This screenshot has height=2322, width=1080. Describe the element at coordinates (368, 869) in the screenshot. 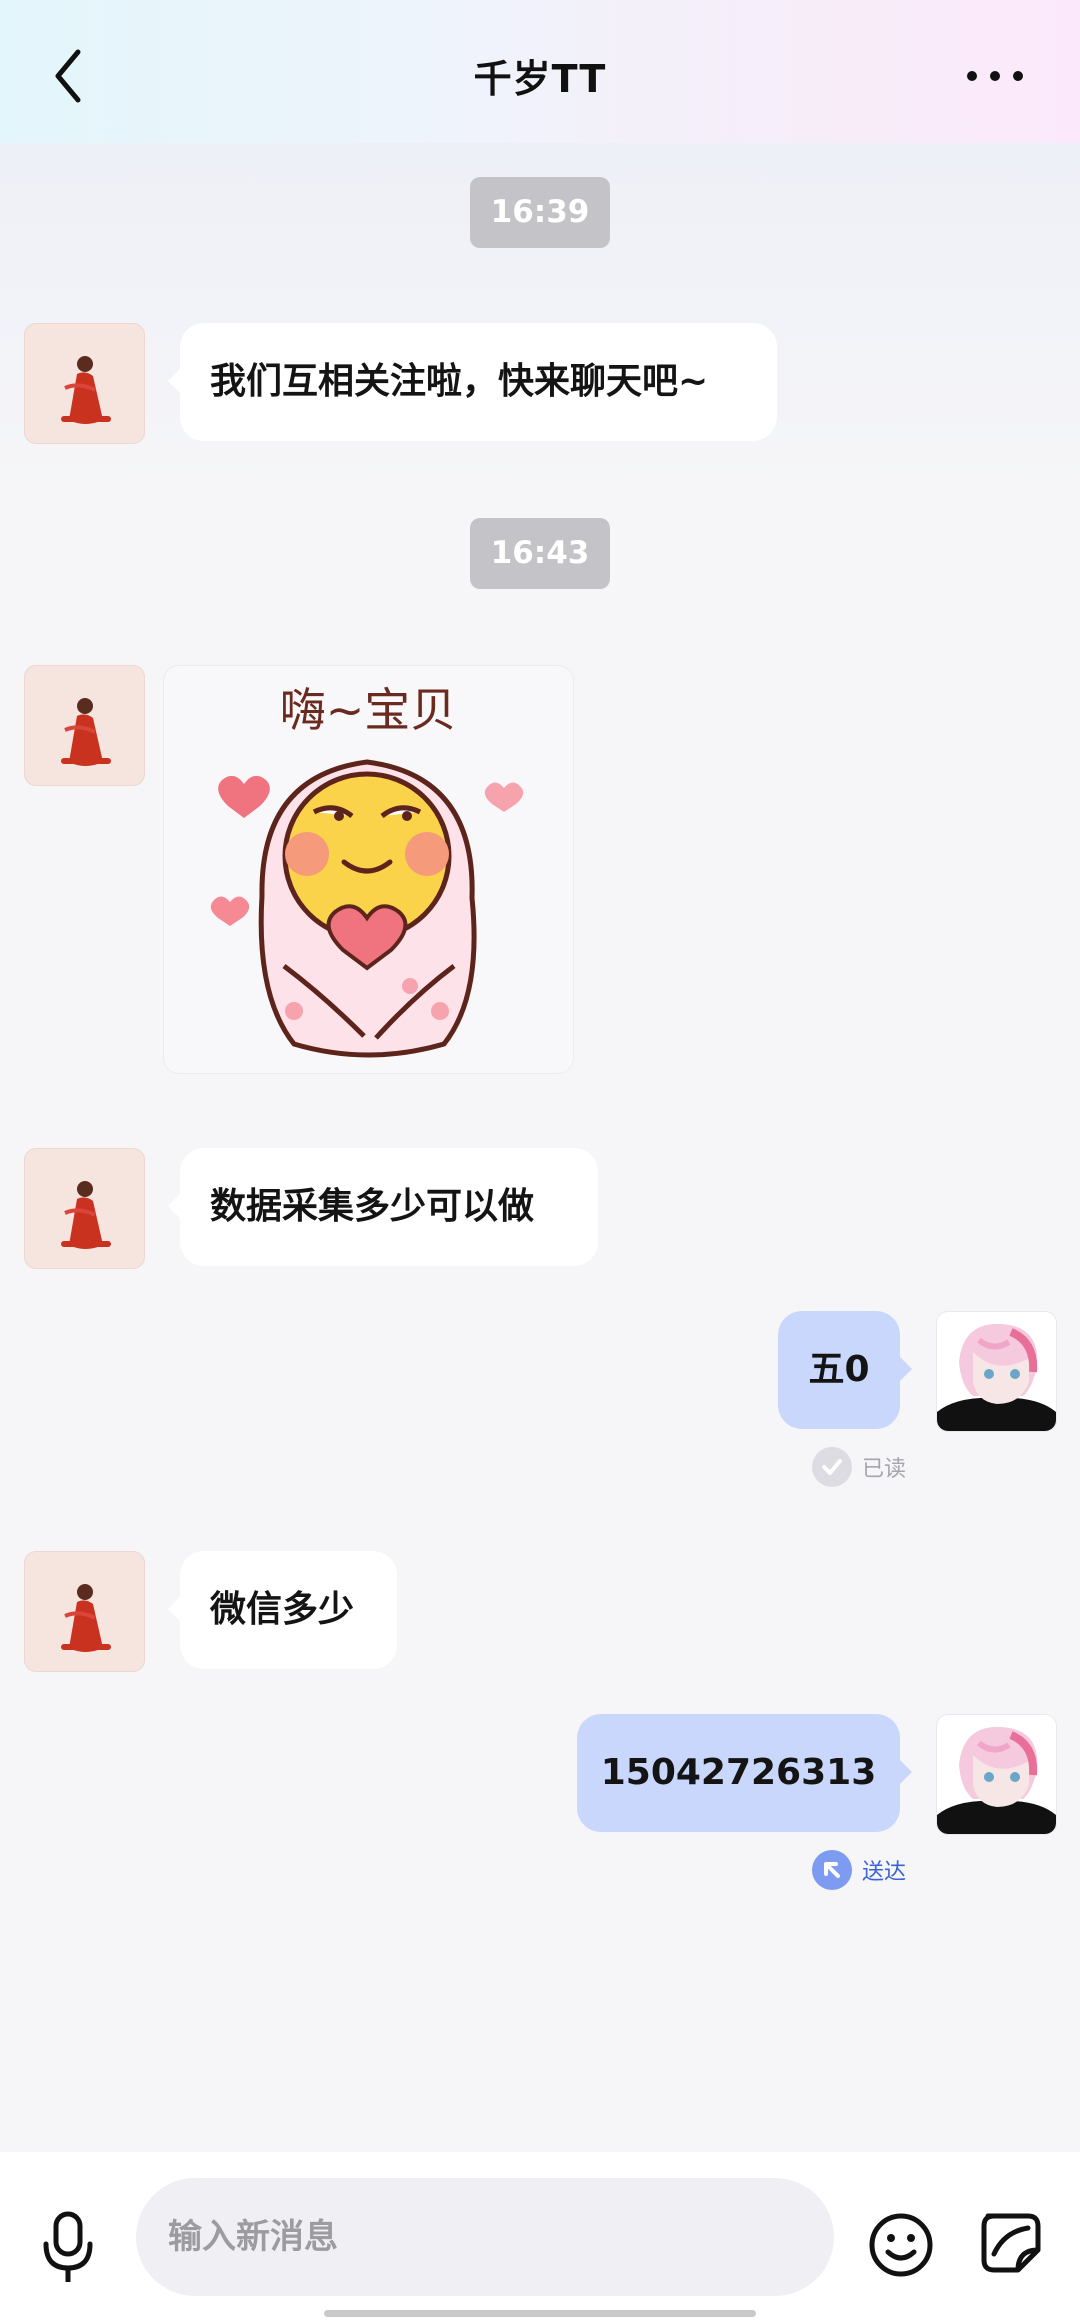

I see `sticker-message: 嗨~宝贝` at that location.